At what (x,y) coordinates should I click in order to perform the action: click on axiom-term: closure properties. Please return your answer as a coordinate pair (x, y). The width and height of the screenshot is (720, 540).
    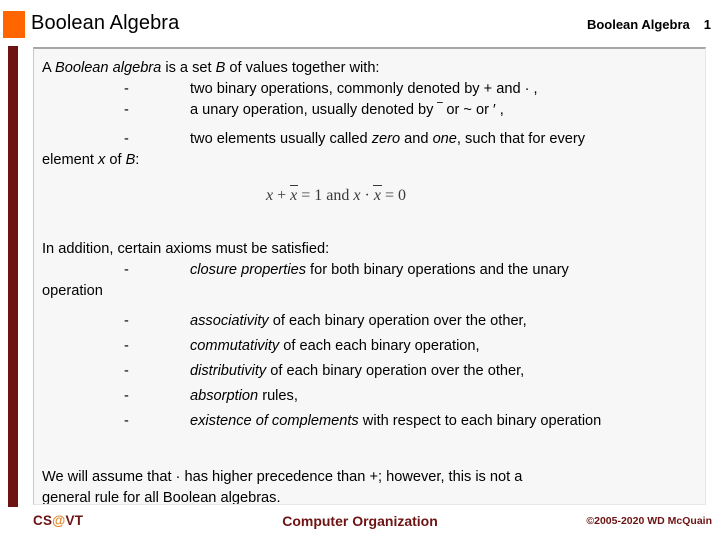
    Looking at the image, I should click on (248, 270).